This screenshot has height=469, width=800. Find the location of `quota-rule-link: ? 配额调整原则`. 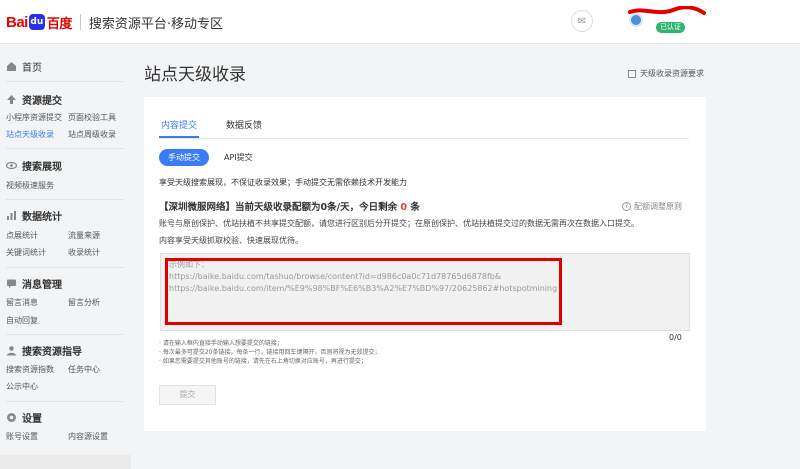

quota-rule-link: ? 配额调整原则 is located at coordinates (652, 206).